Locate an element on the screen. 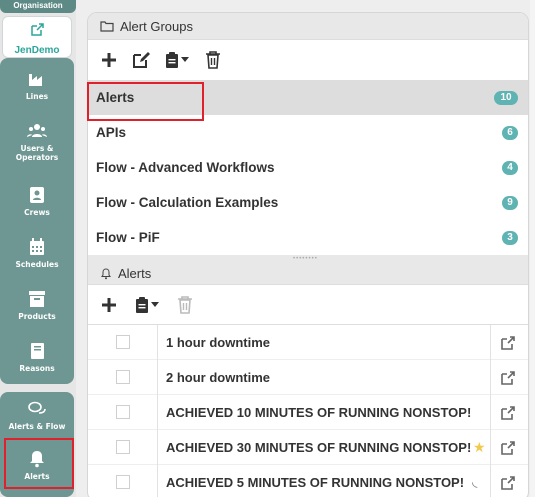 This screenshot has width=535, height=497. sidebar-item-products: Products is located at coordinates (37, 305).